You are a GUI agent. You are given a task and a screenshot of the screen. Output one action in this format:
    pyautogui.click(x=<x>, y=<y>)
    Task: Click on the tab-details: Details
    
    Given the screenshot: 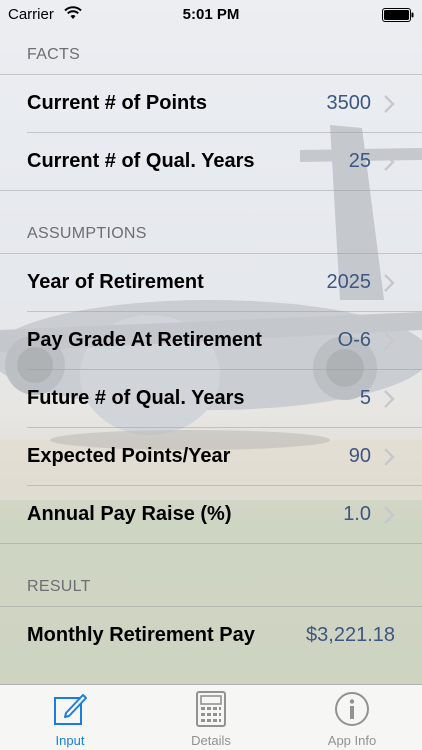 What is the action you would take?
    pyautogui.click(x=211, y=717)
    